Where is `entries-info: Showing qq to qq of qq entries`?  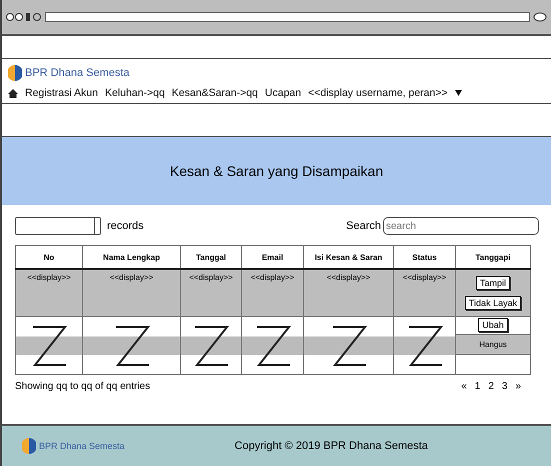 entries-info: Showing qq to qq of qq entries is located at coordinates (82, 386).